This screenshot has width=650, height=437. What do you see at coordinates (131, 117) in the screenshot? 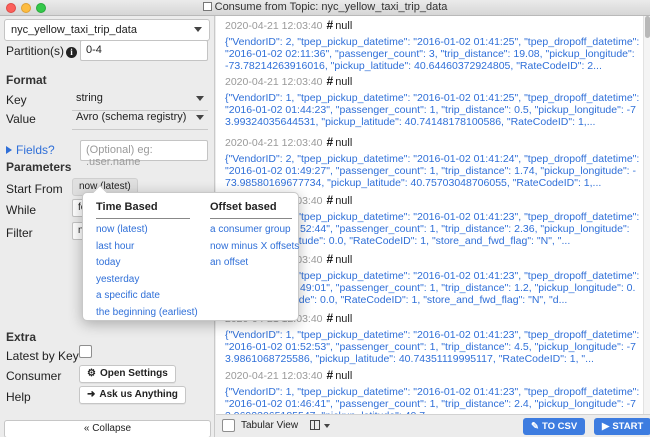
I see `value-format-value: Avro (schema registry)` at bounding box center [131, 117].